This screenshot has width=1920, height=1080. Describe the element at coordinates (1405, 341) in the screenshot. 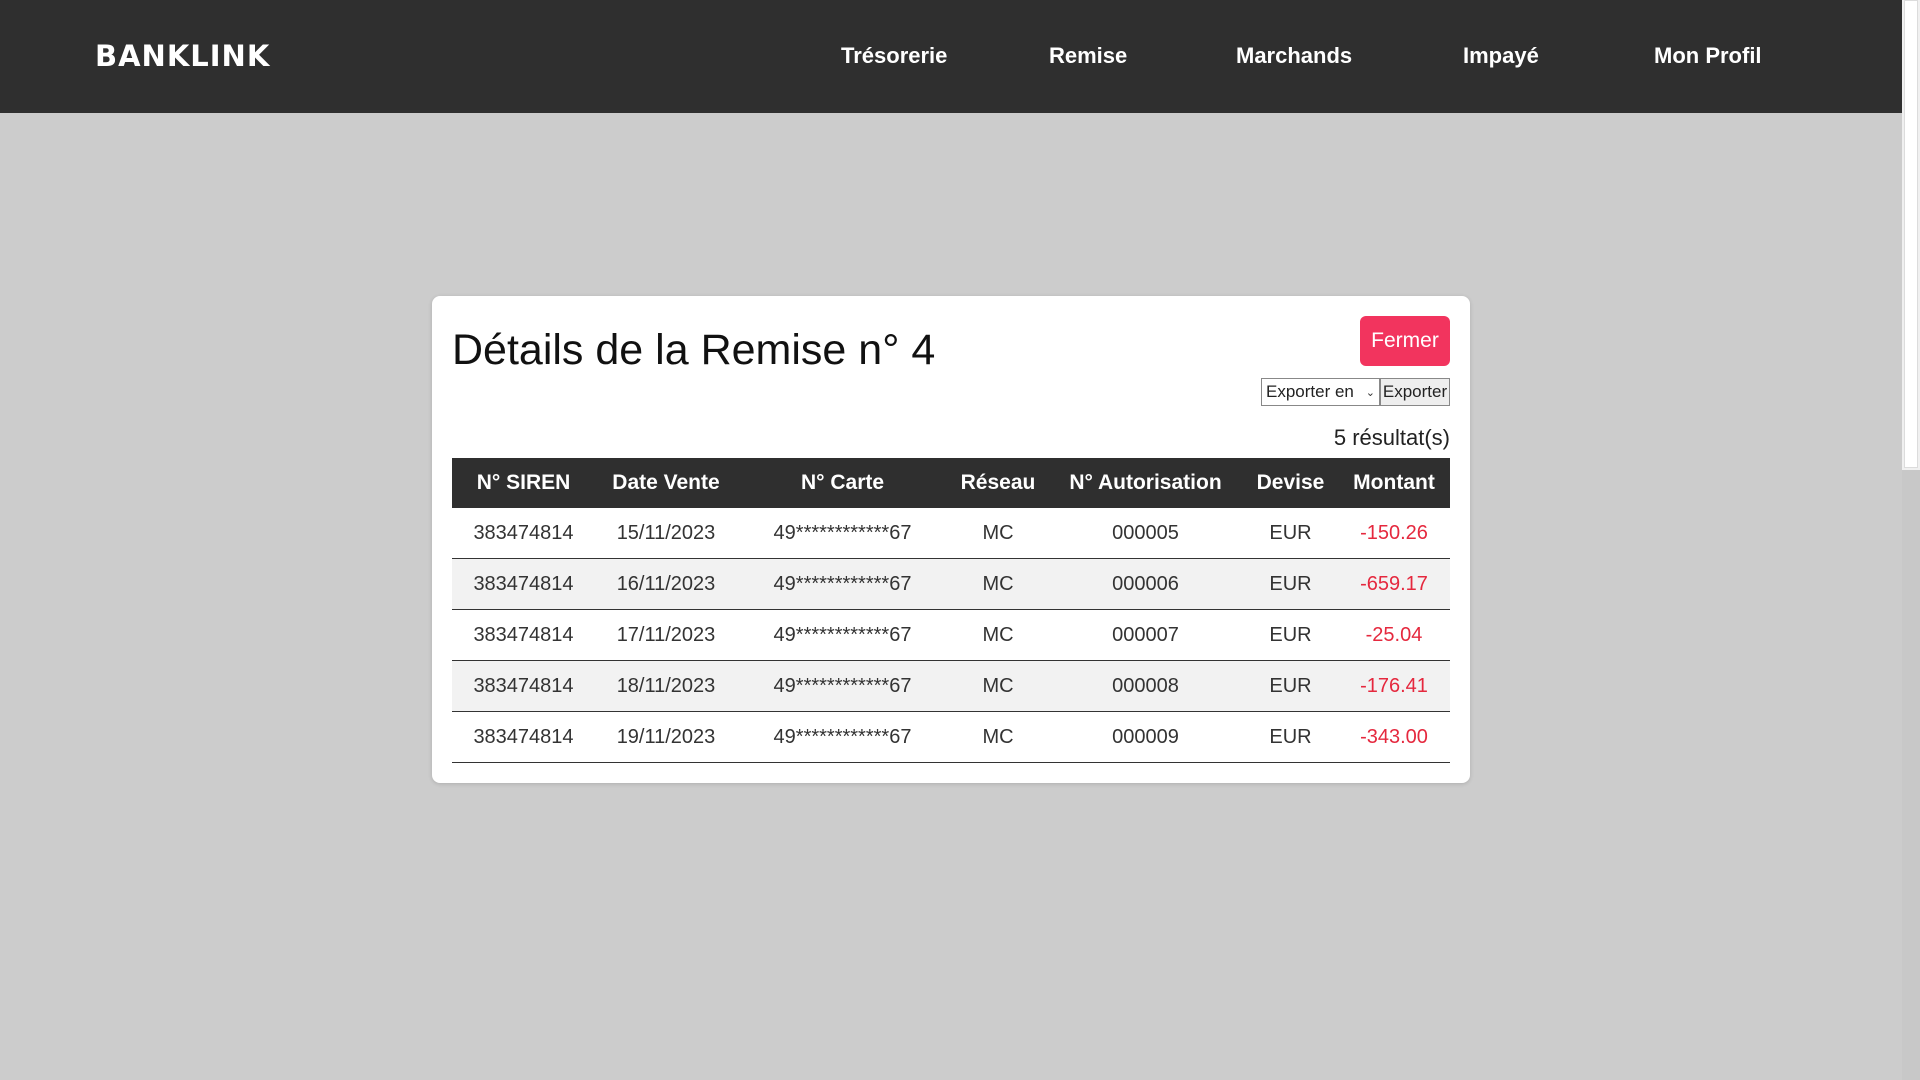

I see `close-button: Fermer` at that location.